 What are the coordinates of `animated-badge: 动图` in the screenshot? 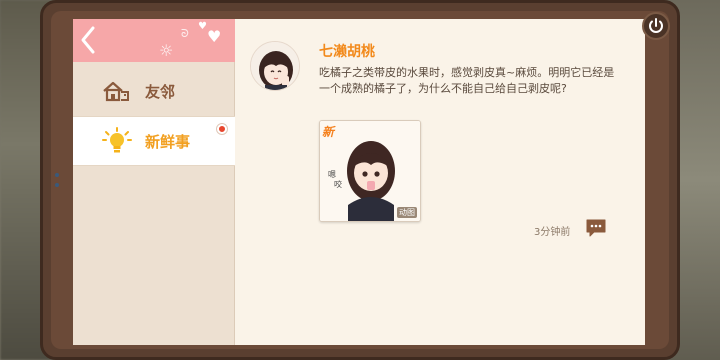 It's located at (407, 212).